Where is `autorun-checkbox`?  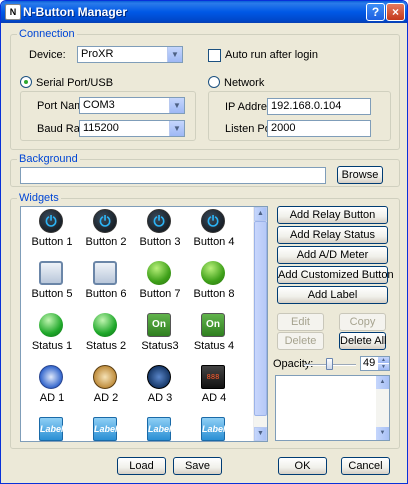
autorun-checkbox is located at coordinates (214, 55).